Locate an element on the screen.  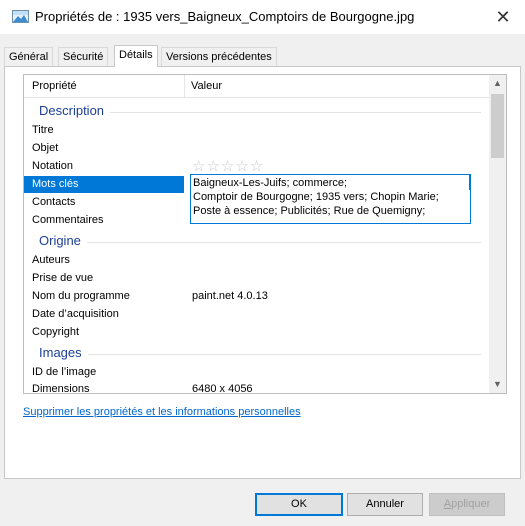
scroll-thumb is located at coordinates (497, 126).